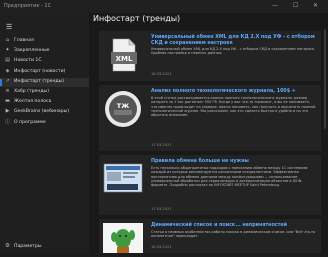 This screenshot has width=328, height=257. I want to click on video-thumbnail, so click(123, 179).